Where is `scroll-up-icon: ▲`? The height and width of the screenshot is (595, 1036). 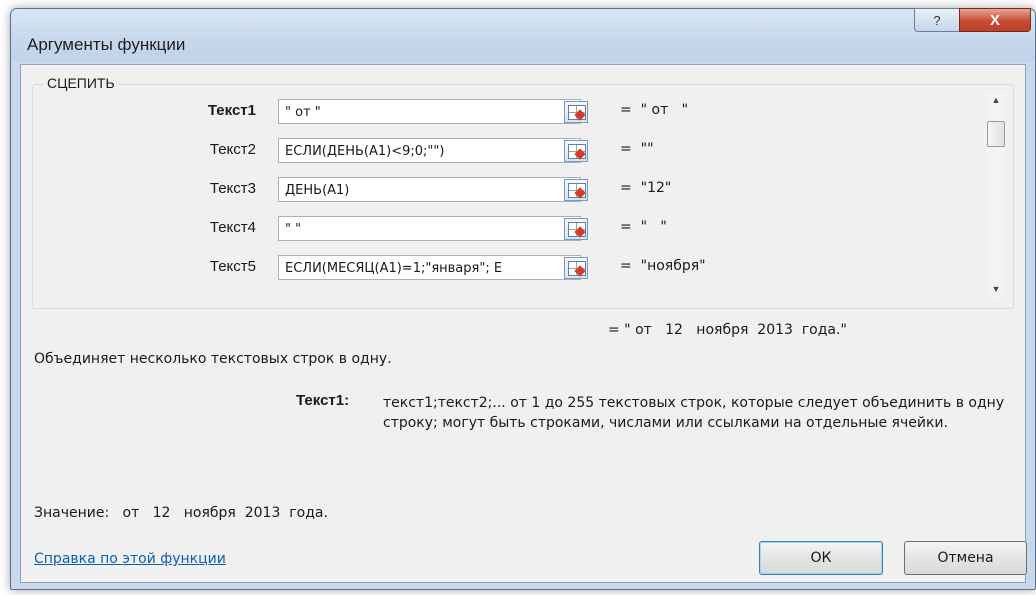
scroll-up-icon: ▲ is located at coordinates (996, 100).